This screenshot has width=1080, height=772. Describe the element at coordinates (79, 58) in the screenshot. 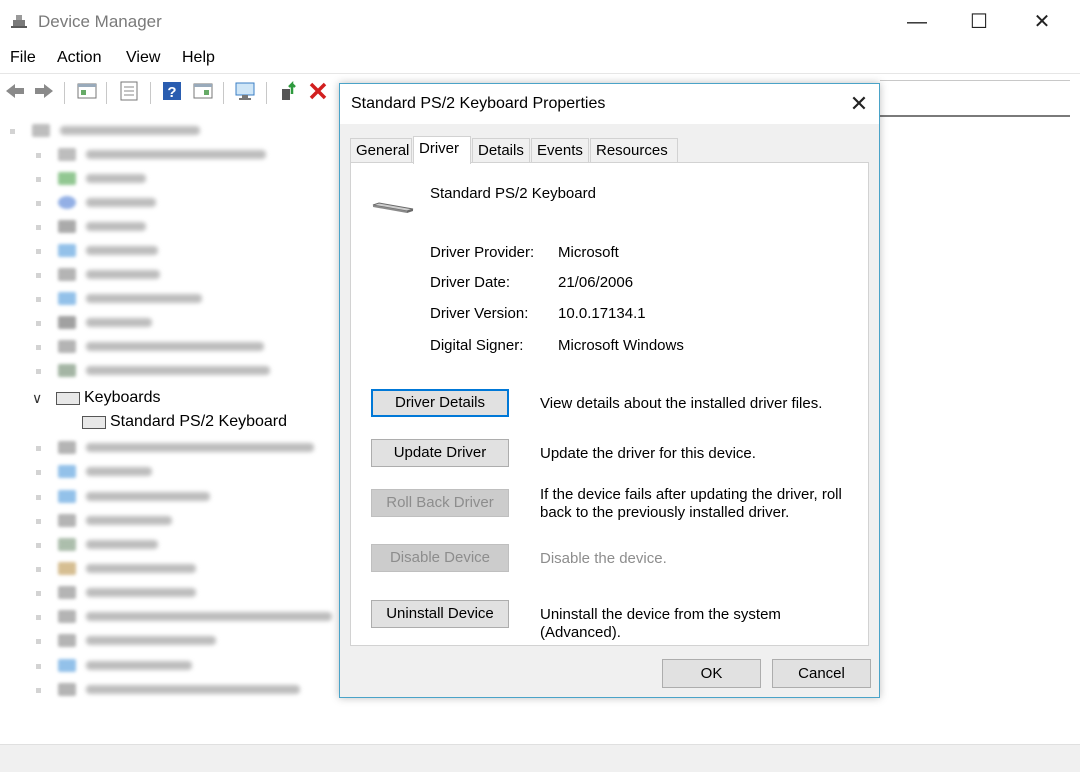

I see `menu-action: Action` at that location.